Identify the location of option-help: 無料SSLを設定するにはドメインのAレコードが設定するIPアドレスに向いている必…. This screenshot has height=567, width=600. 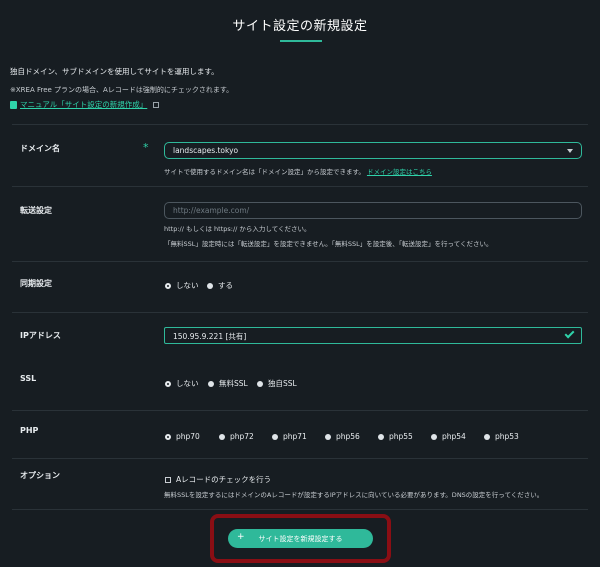
(354, 495).